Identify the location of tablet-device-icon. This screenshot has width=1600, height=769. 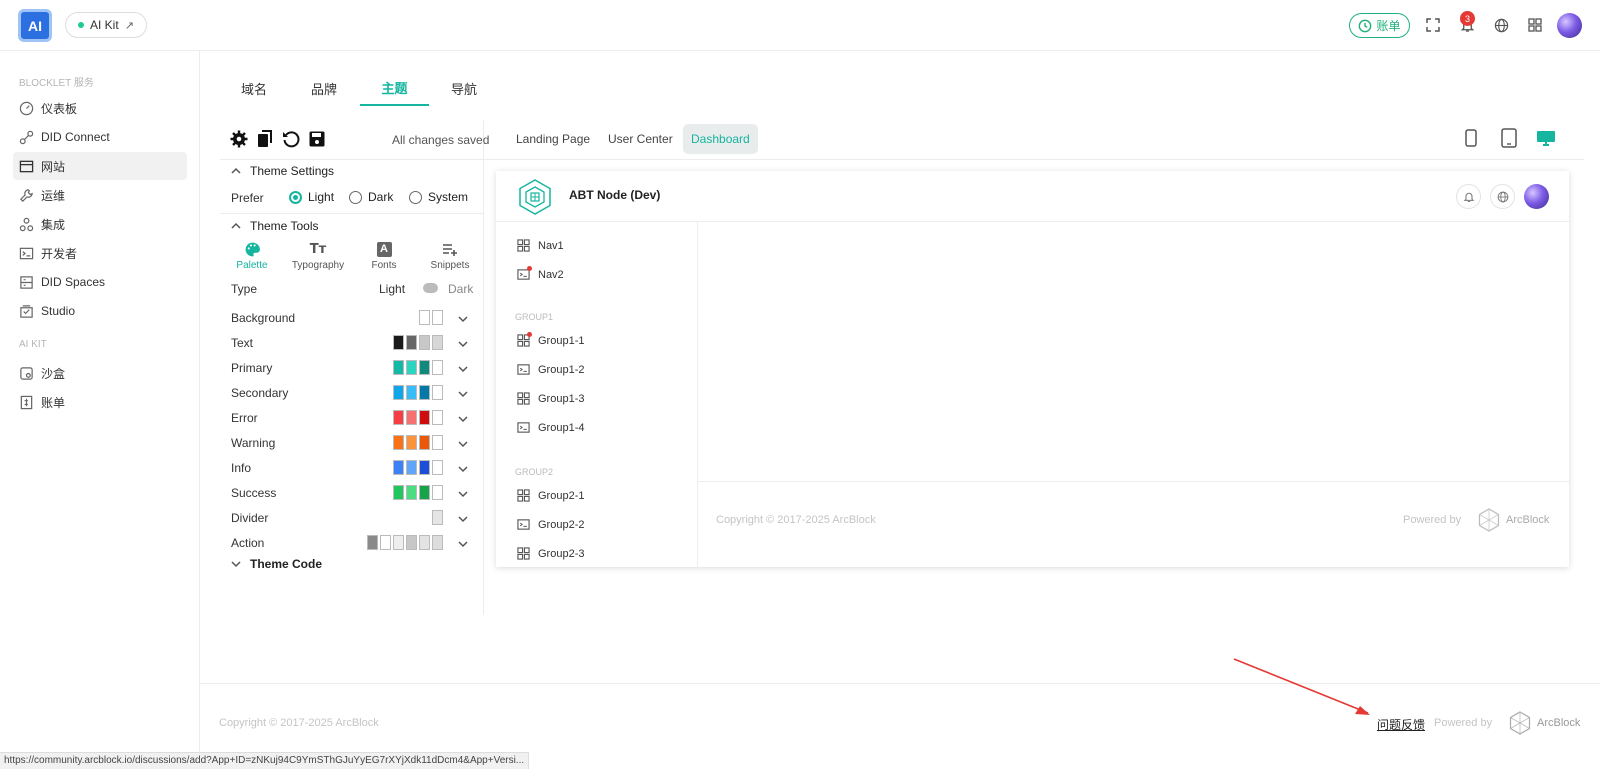
(1509, 138).